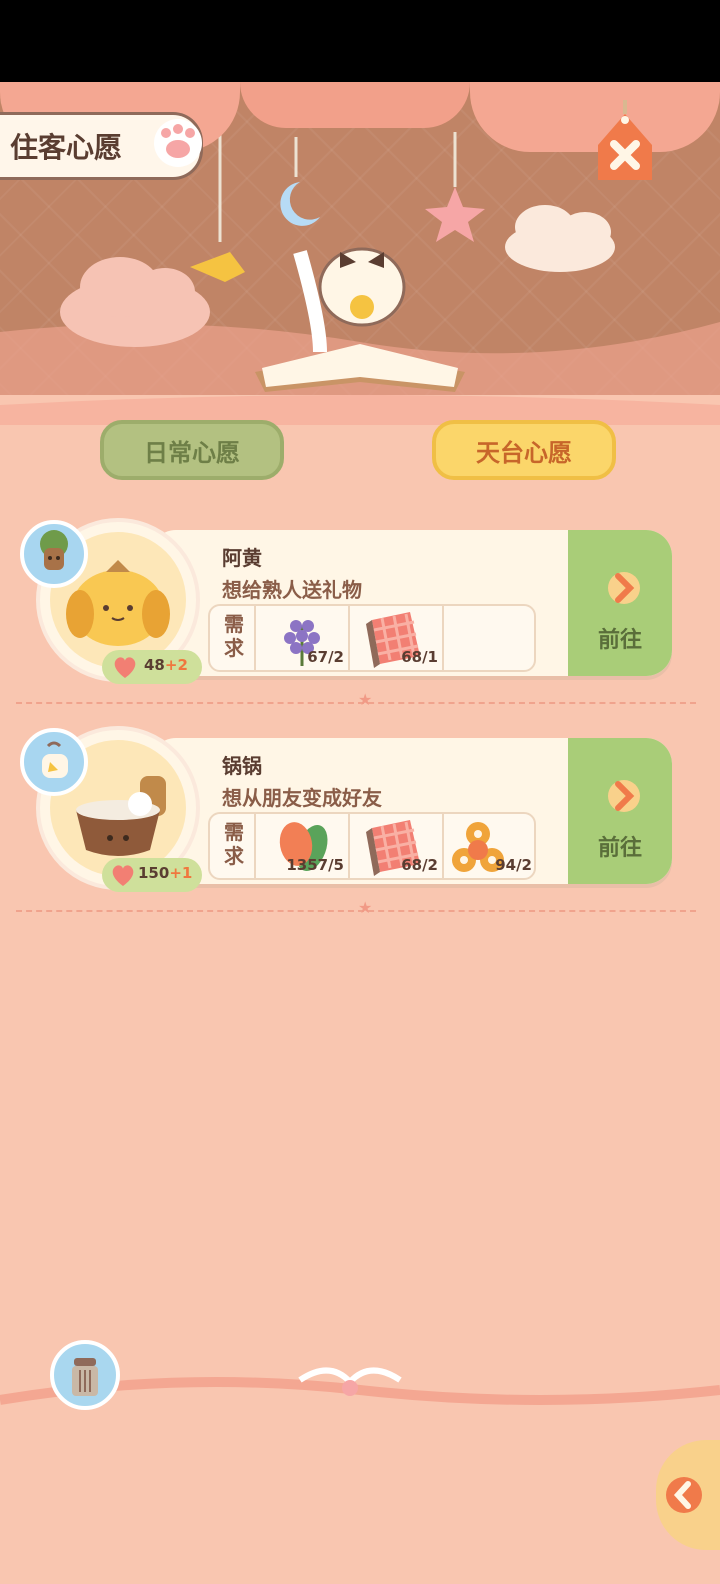 This screenshot has width=720, height=1584. I want to click on requirement-count: 68/2, so click(419, 865).